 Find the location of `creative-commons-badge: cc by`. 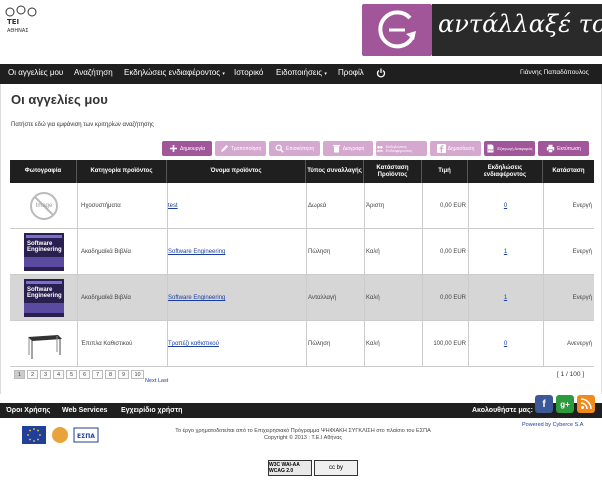

creative-commons-badge: cc by is located at coordinates (336, 468).